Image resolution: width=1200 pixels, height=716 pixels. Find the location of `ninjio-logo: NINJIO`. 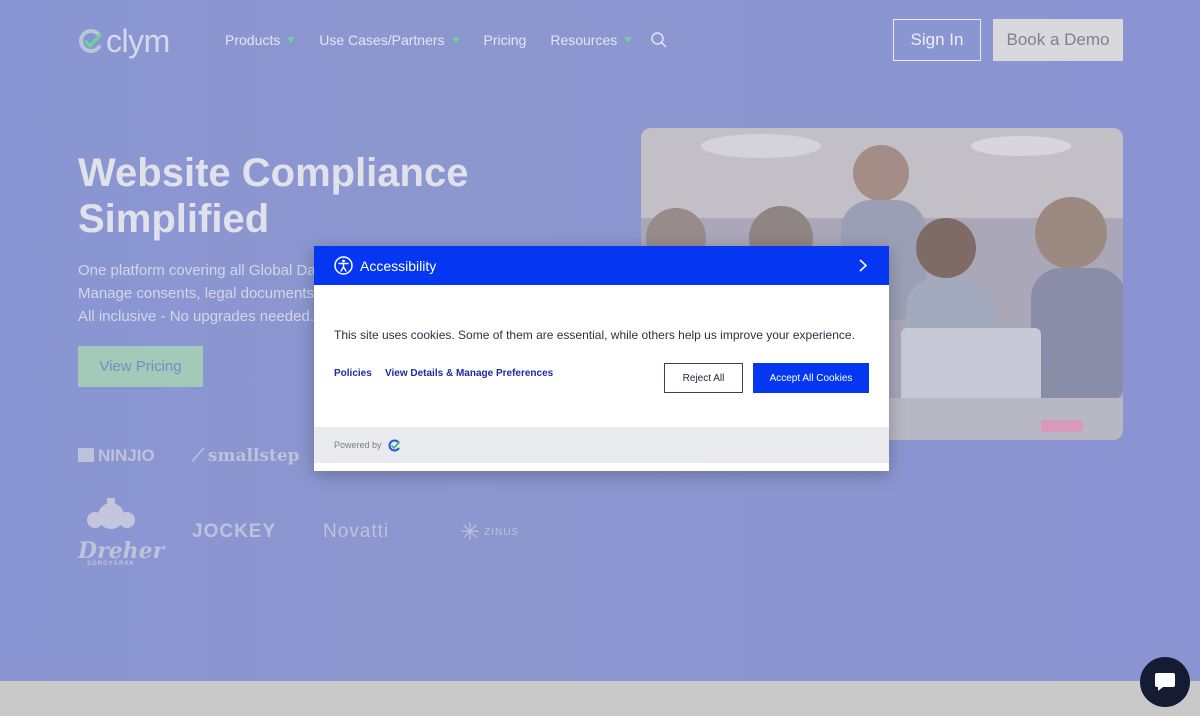

ninjio-logo: NINJIO is located at coordinates (116, 456).